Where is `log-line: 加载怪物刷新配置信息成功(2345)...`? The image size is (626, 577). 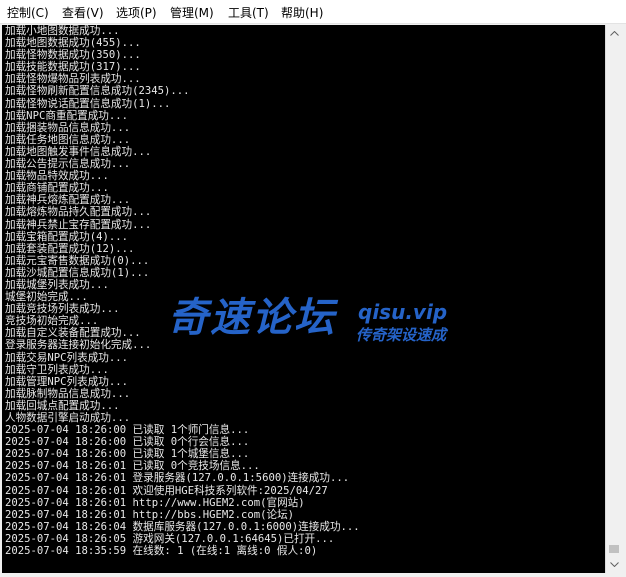 log-line: 加载怪物刷新配置信息成功(2345)... is located at coordinates (97, 91).